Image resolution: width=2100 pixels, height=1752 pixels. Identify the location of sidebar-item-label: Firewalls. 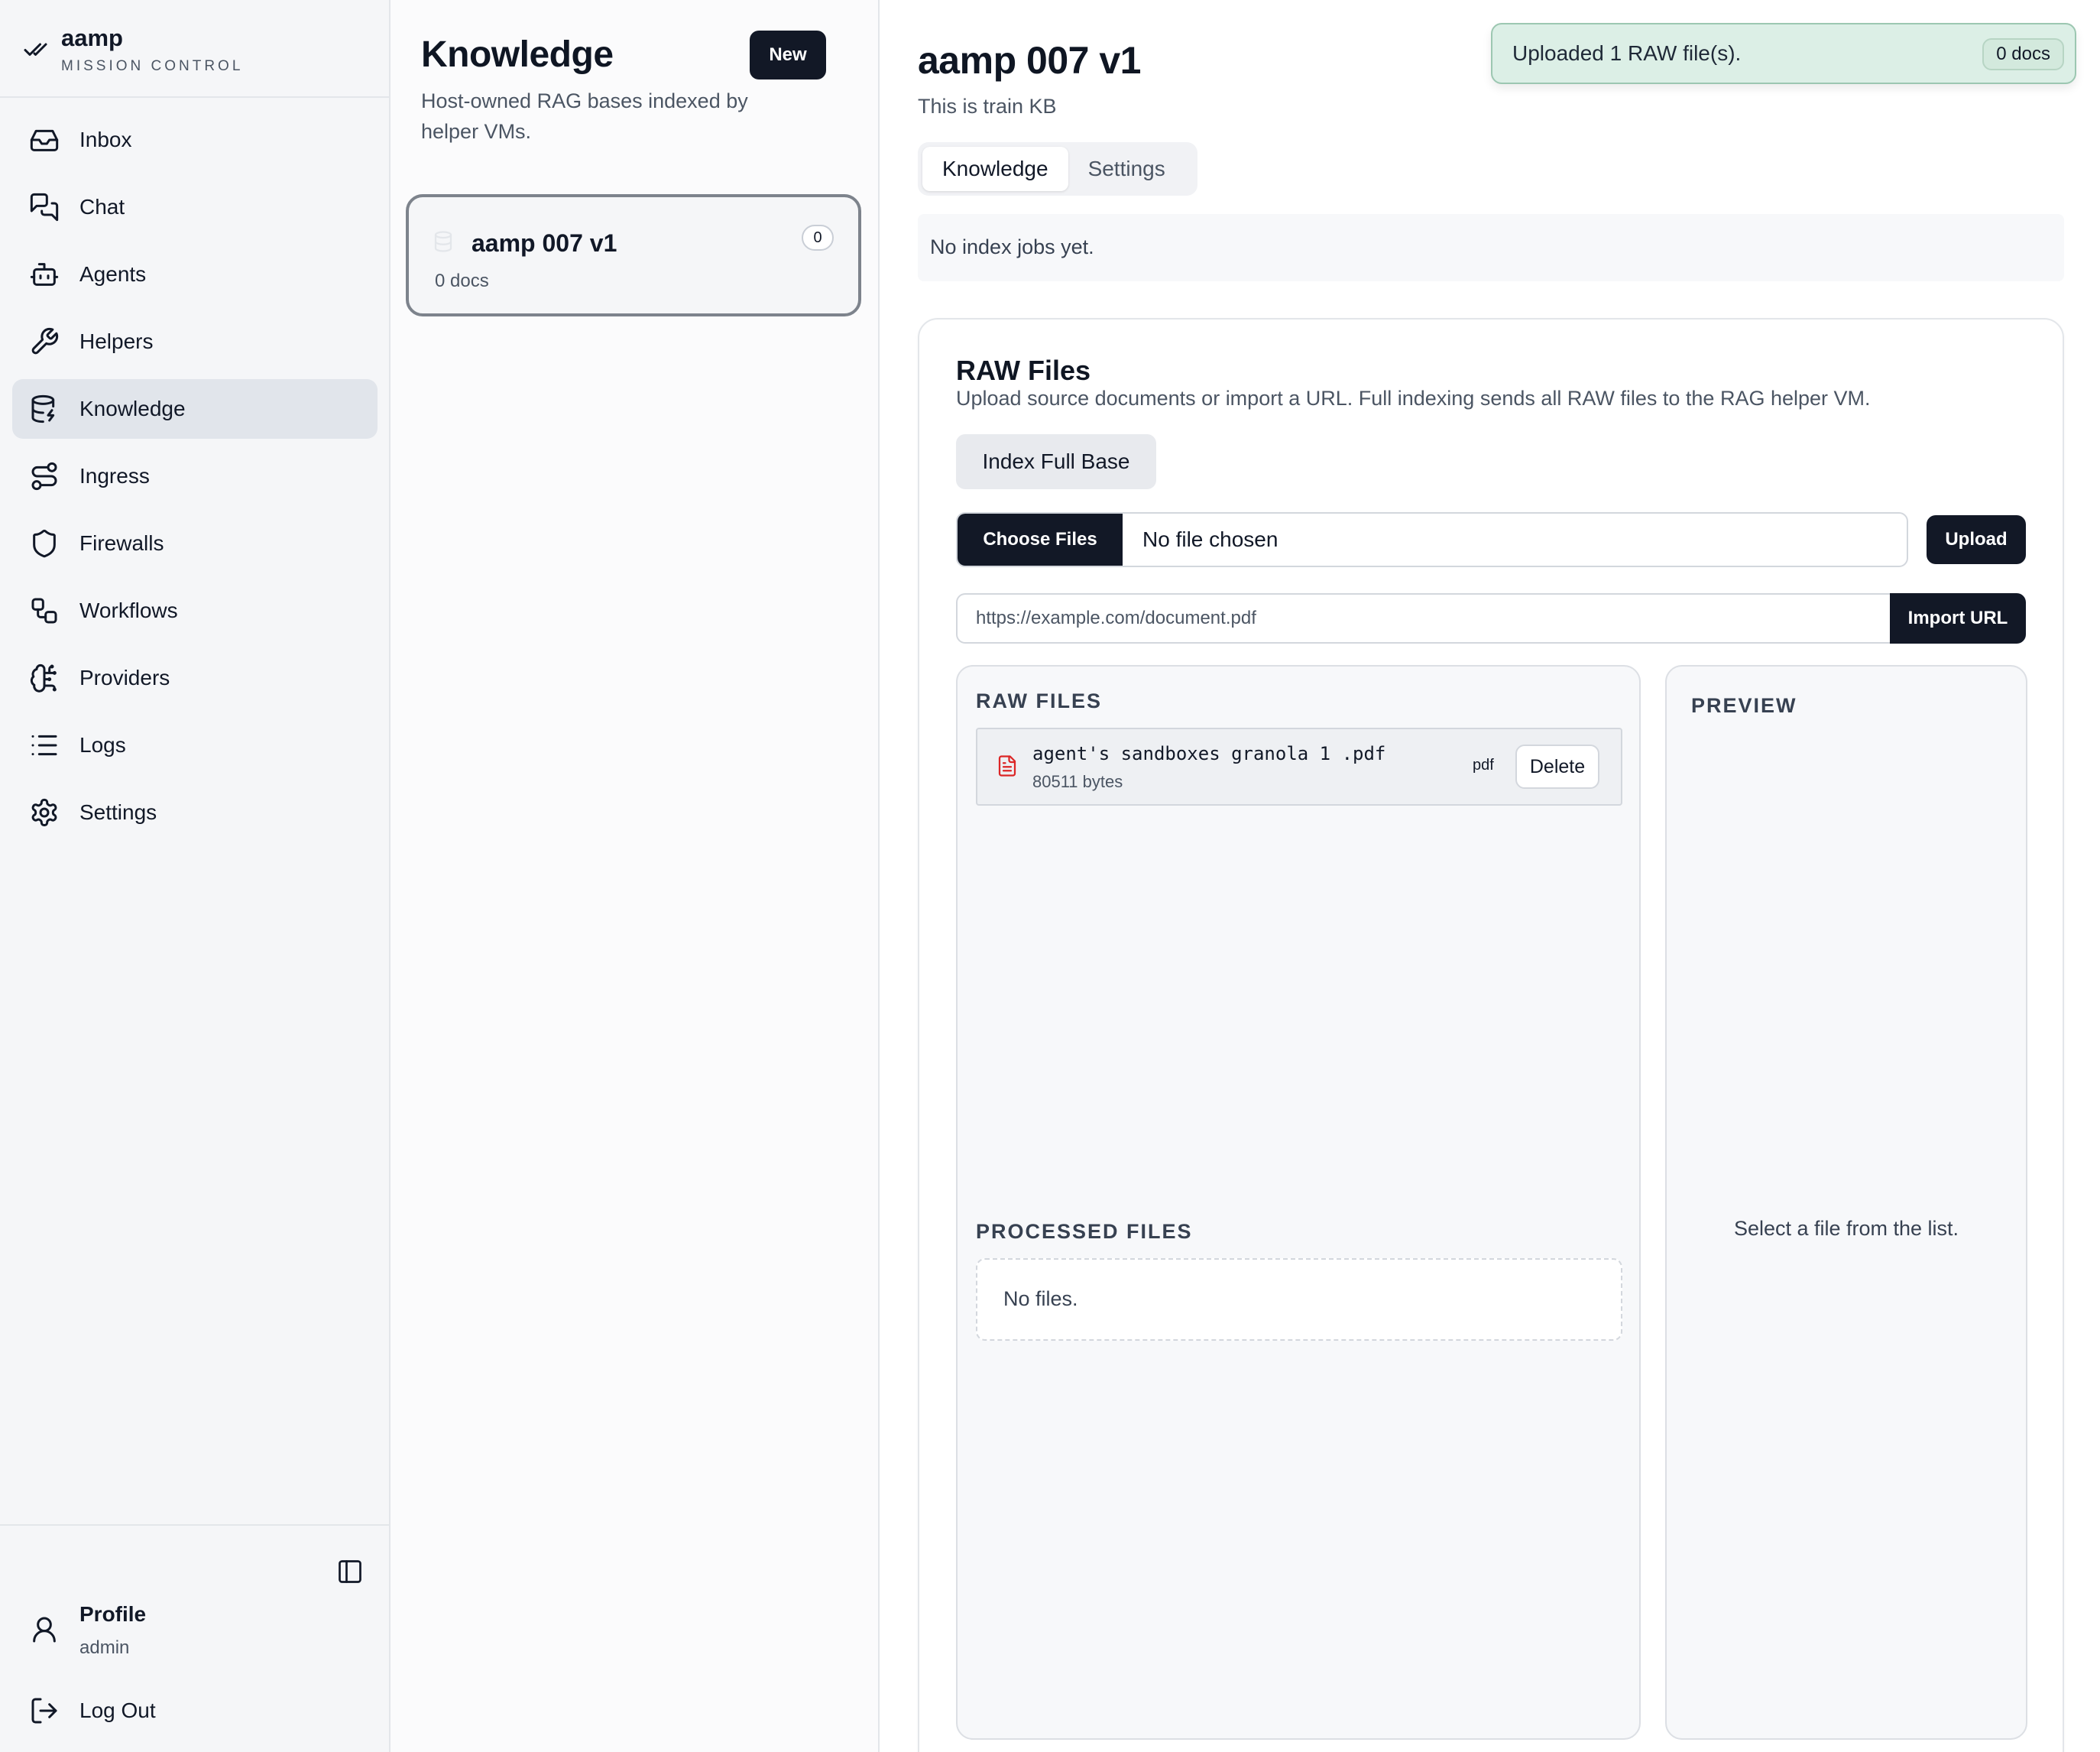
(121, 543).